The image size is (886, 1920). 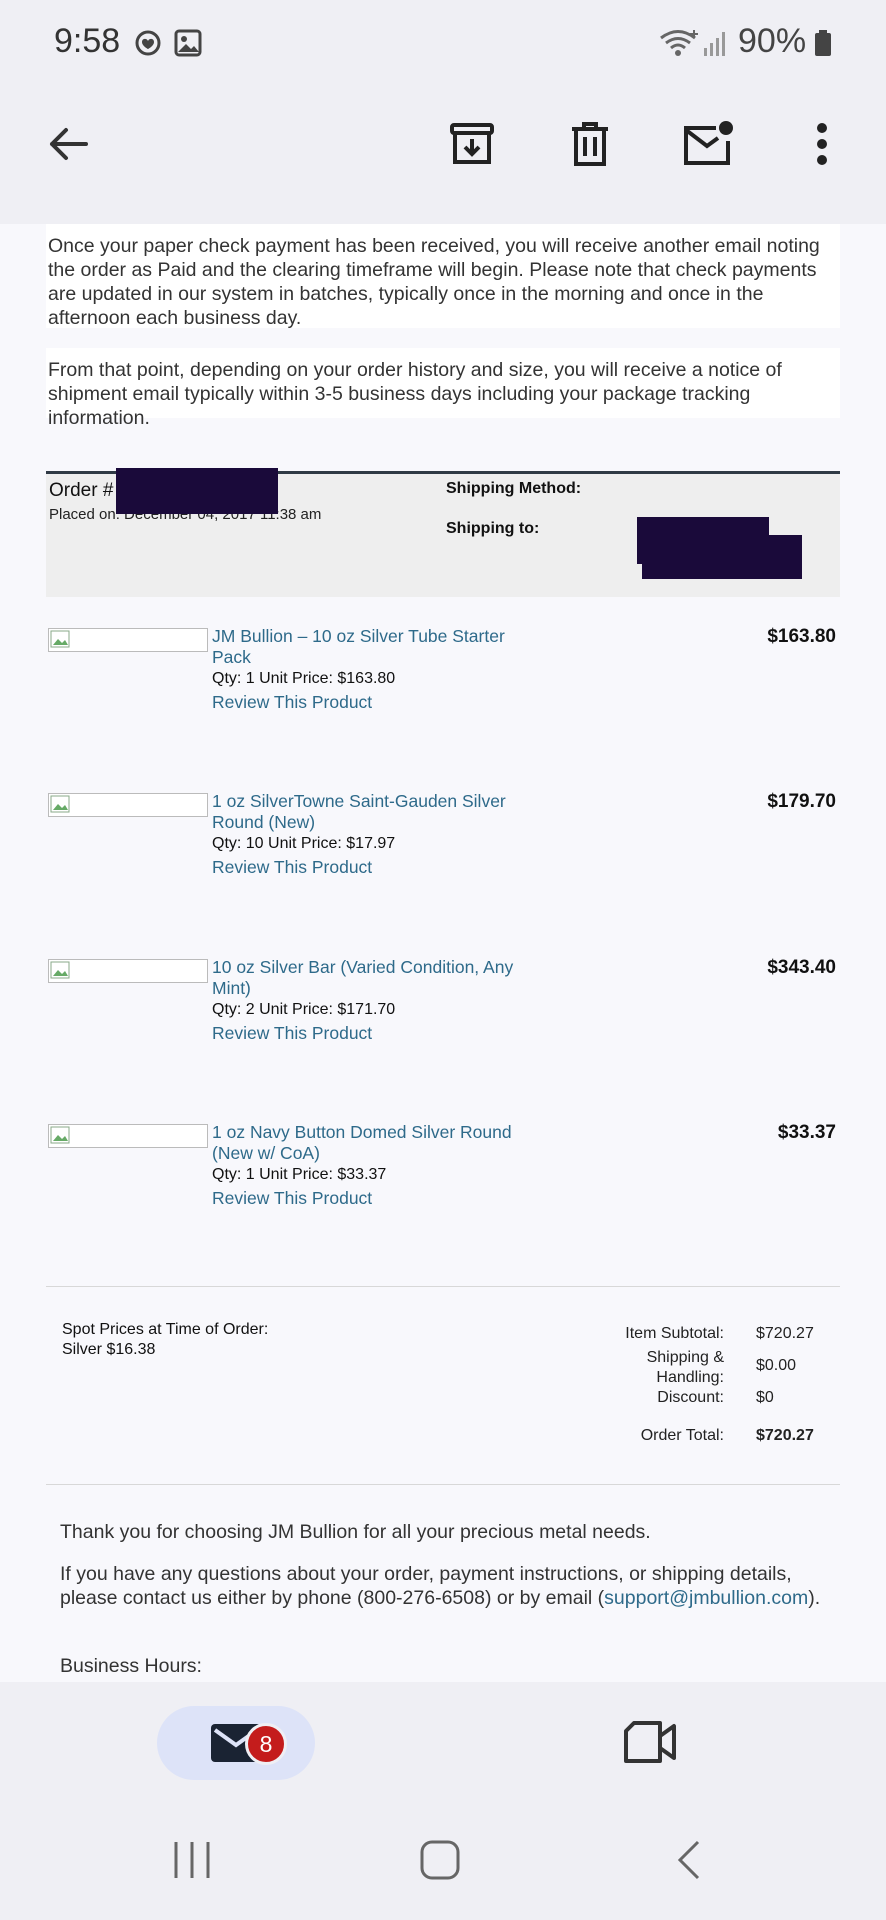 I want to click on spot-silver-price: Silver $16.38, so click(x=109, y=1349).